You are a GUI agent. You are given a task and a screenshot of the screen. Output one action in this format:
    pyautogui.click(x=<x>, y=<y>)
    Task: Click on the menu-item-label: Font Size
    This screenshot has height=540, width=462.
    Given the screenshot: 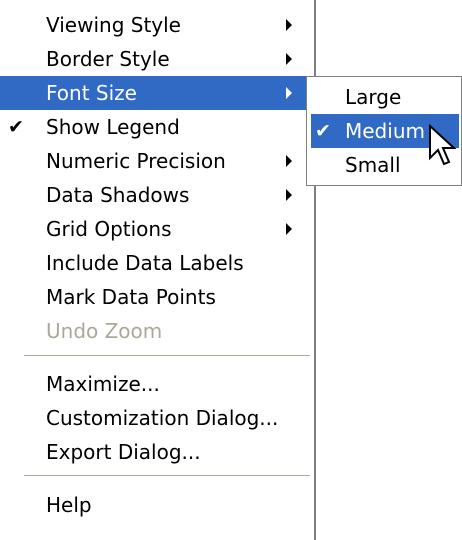 What is the action you would take?
    pyautogui.click(x=91, y=93)
    